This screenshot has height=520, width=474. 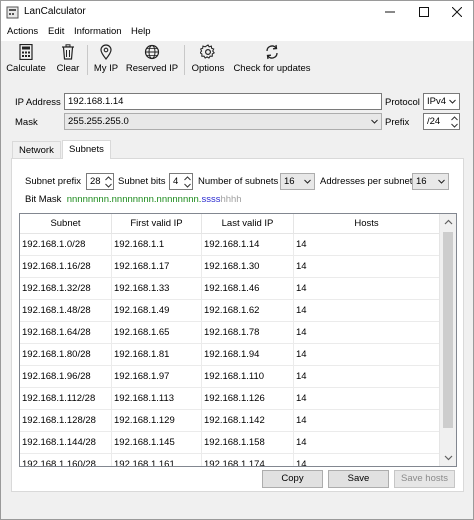 What do you see at coordinates (98, 31) in the screenshot?
I see `menu-information: Information` at bounding box center [98, 31].